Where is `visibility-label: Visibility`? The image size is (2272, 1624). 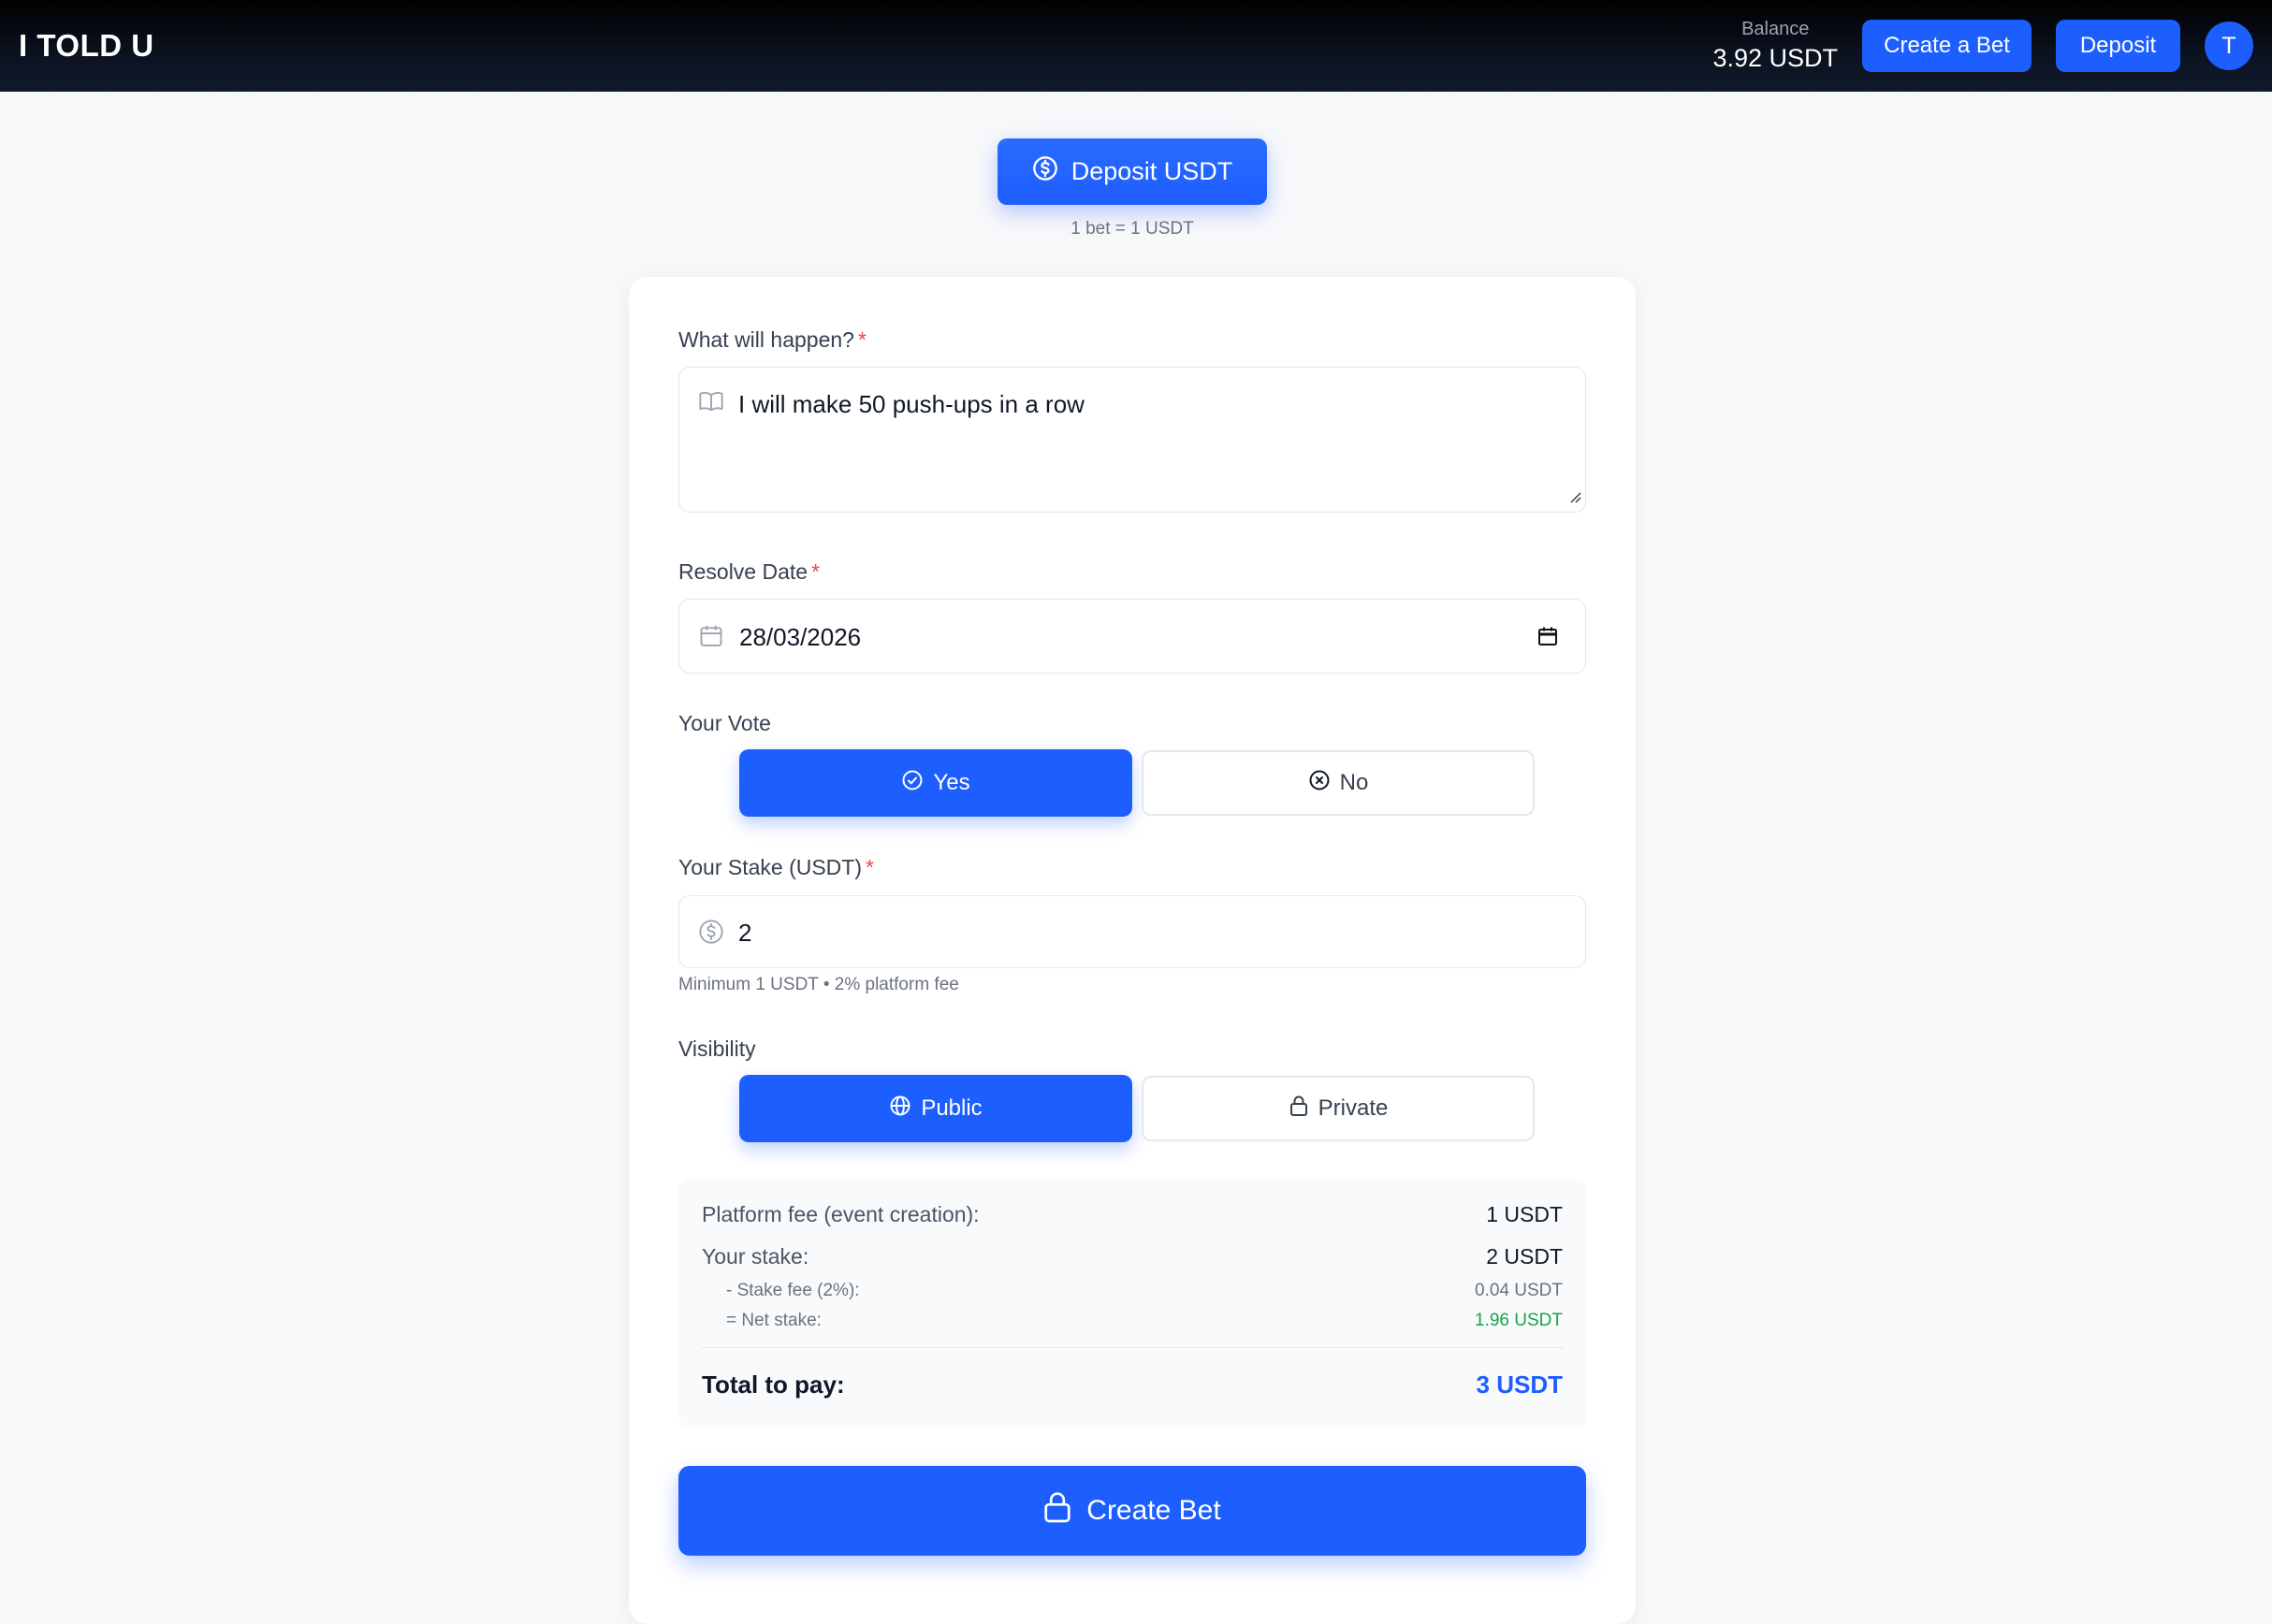
visibility-label: Visibility is located at coordinates (717, 1049).